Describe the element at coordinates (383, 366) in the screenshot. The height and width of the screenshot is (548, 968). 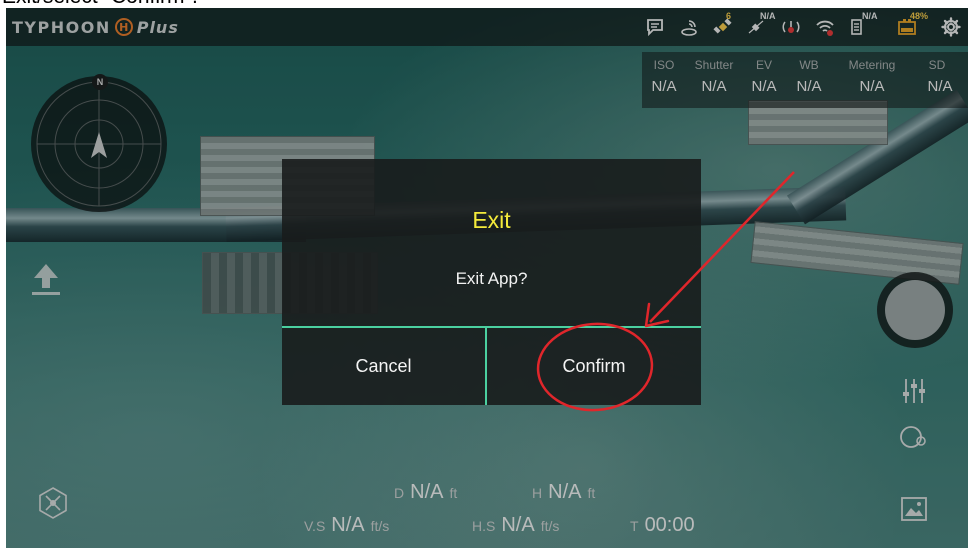
I see `cancel-button: Cancel` at that location.